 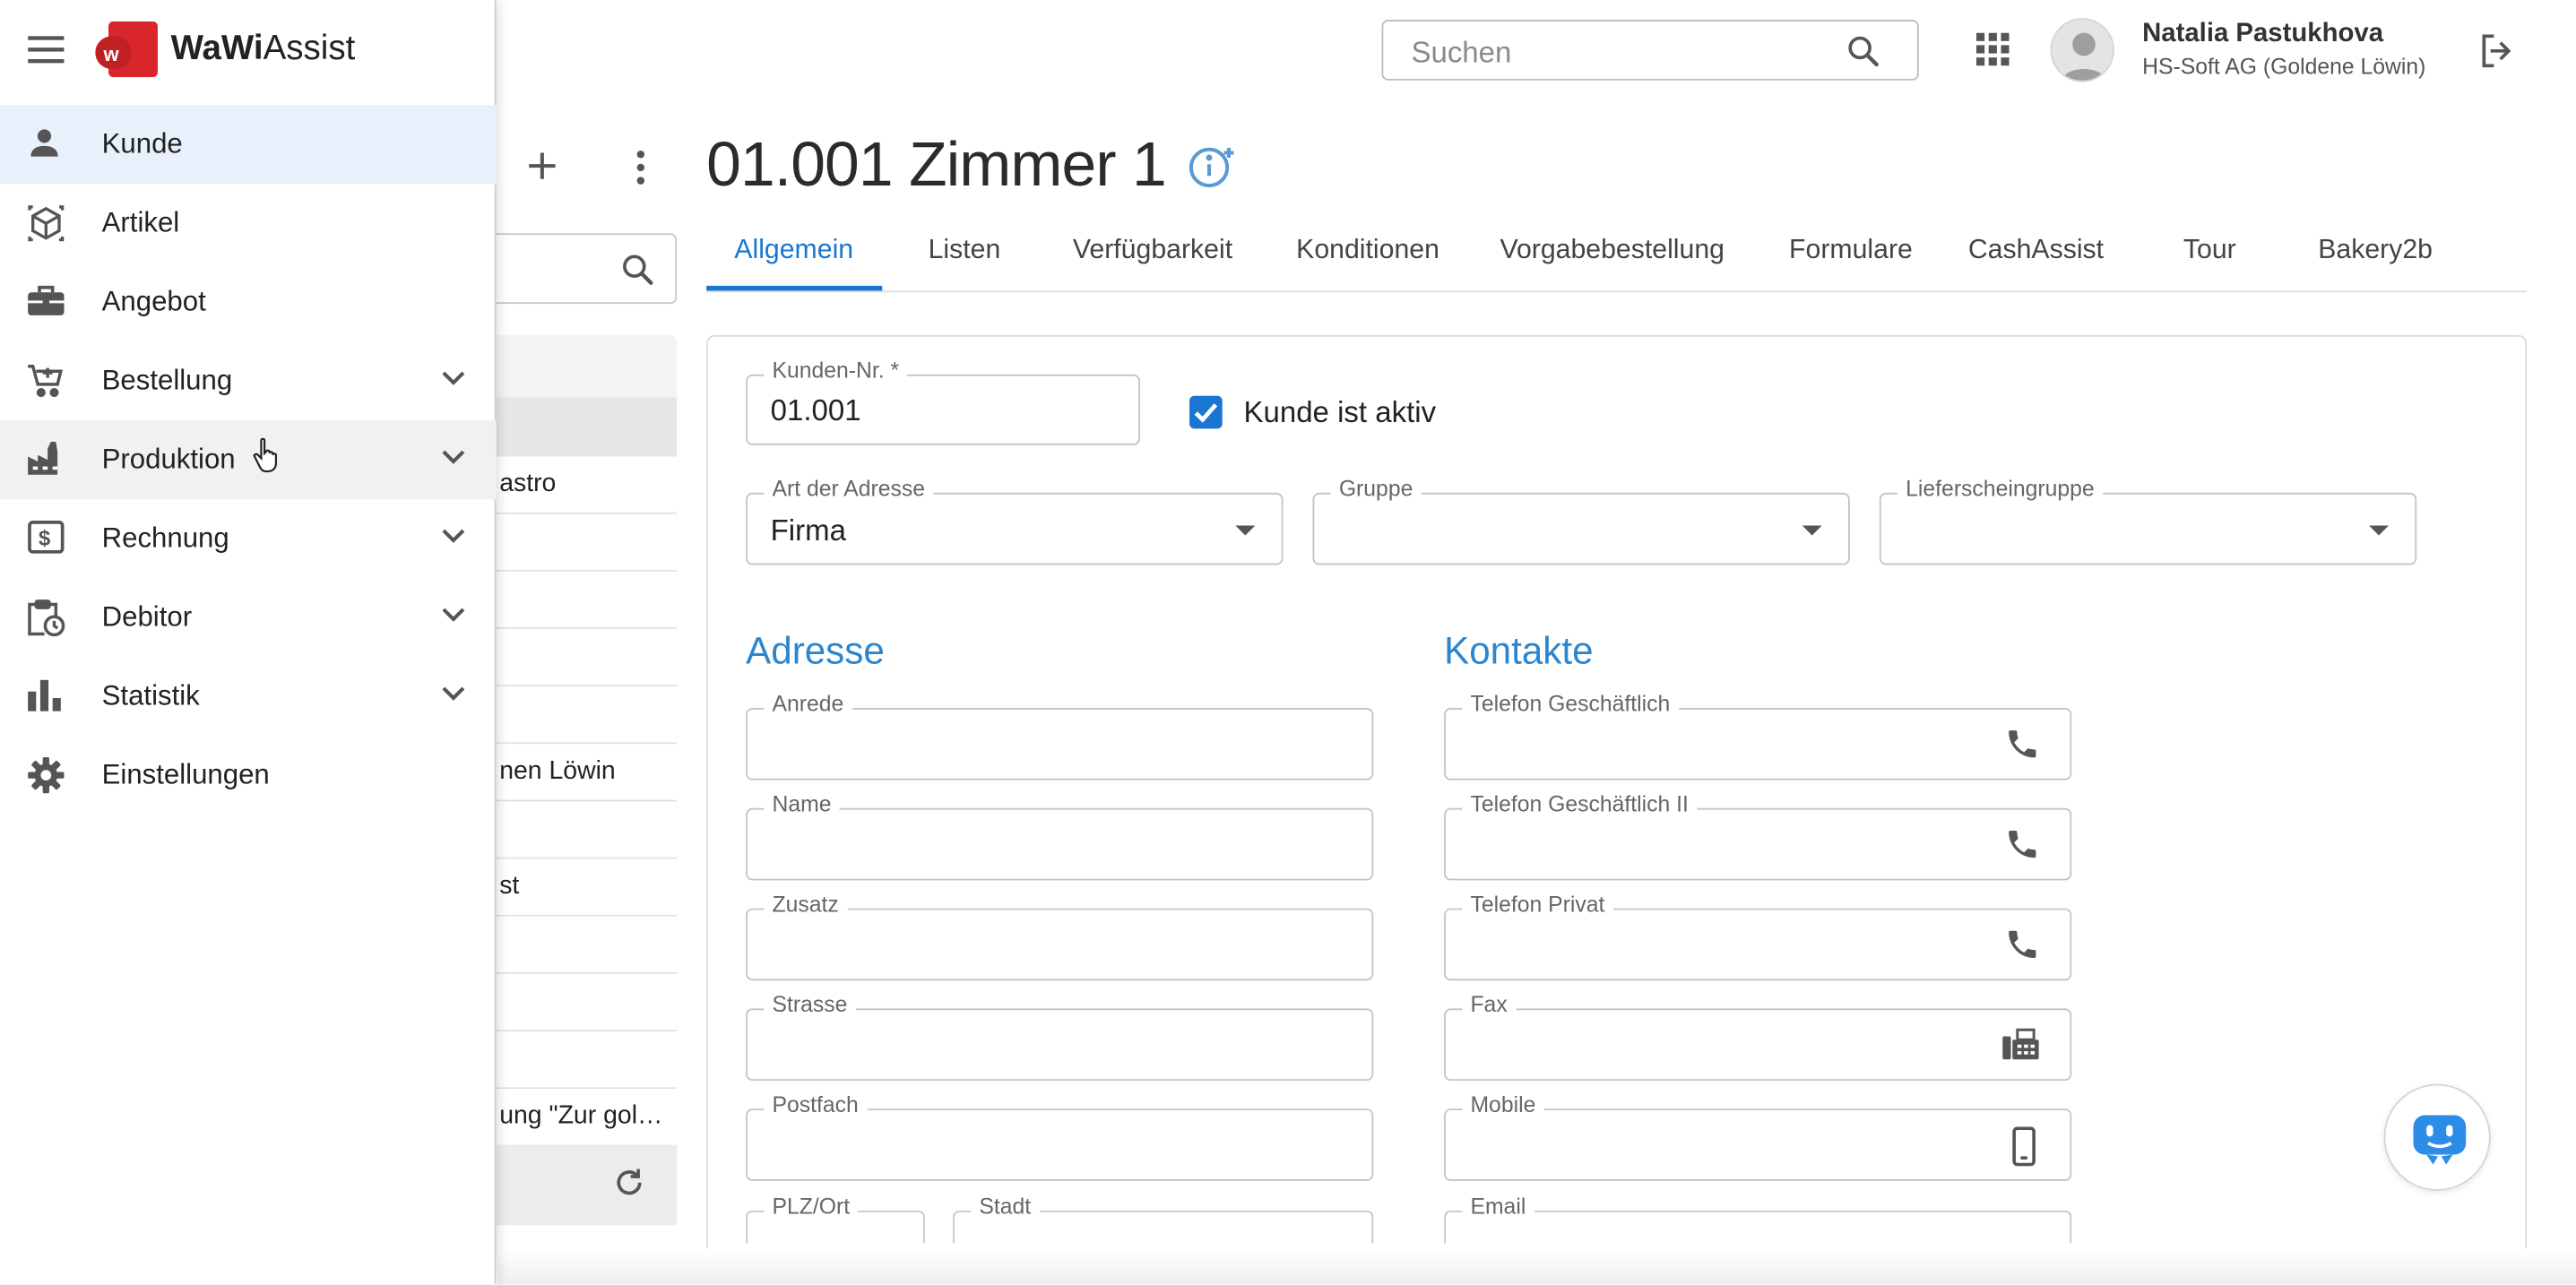 I want to click on art-der-adresse-select: Art der Adresse Firma, so click(x=1015, y=521).